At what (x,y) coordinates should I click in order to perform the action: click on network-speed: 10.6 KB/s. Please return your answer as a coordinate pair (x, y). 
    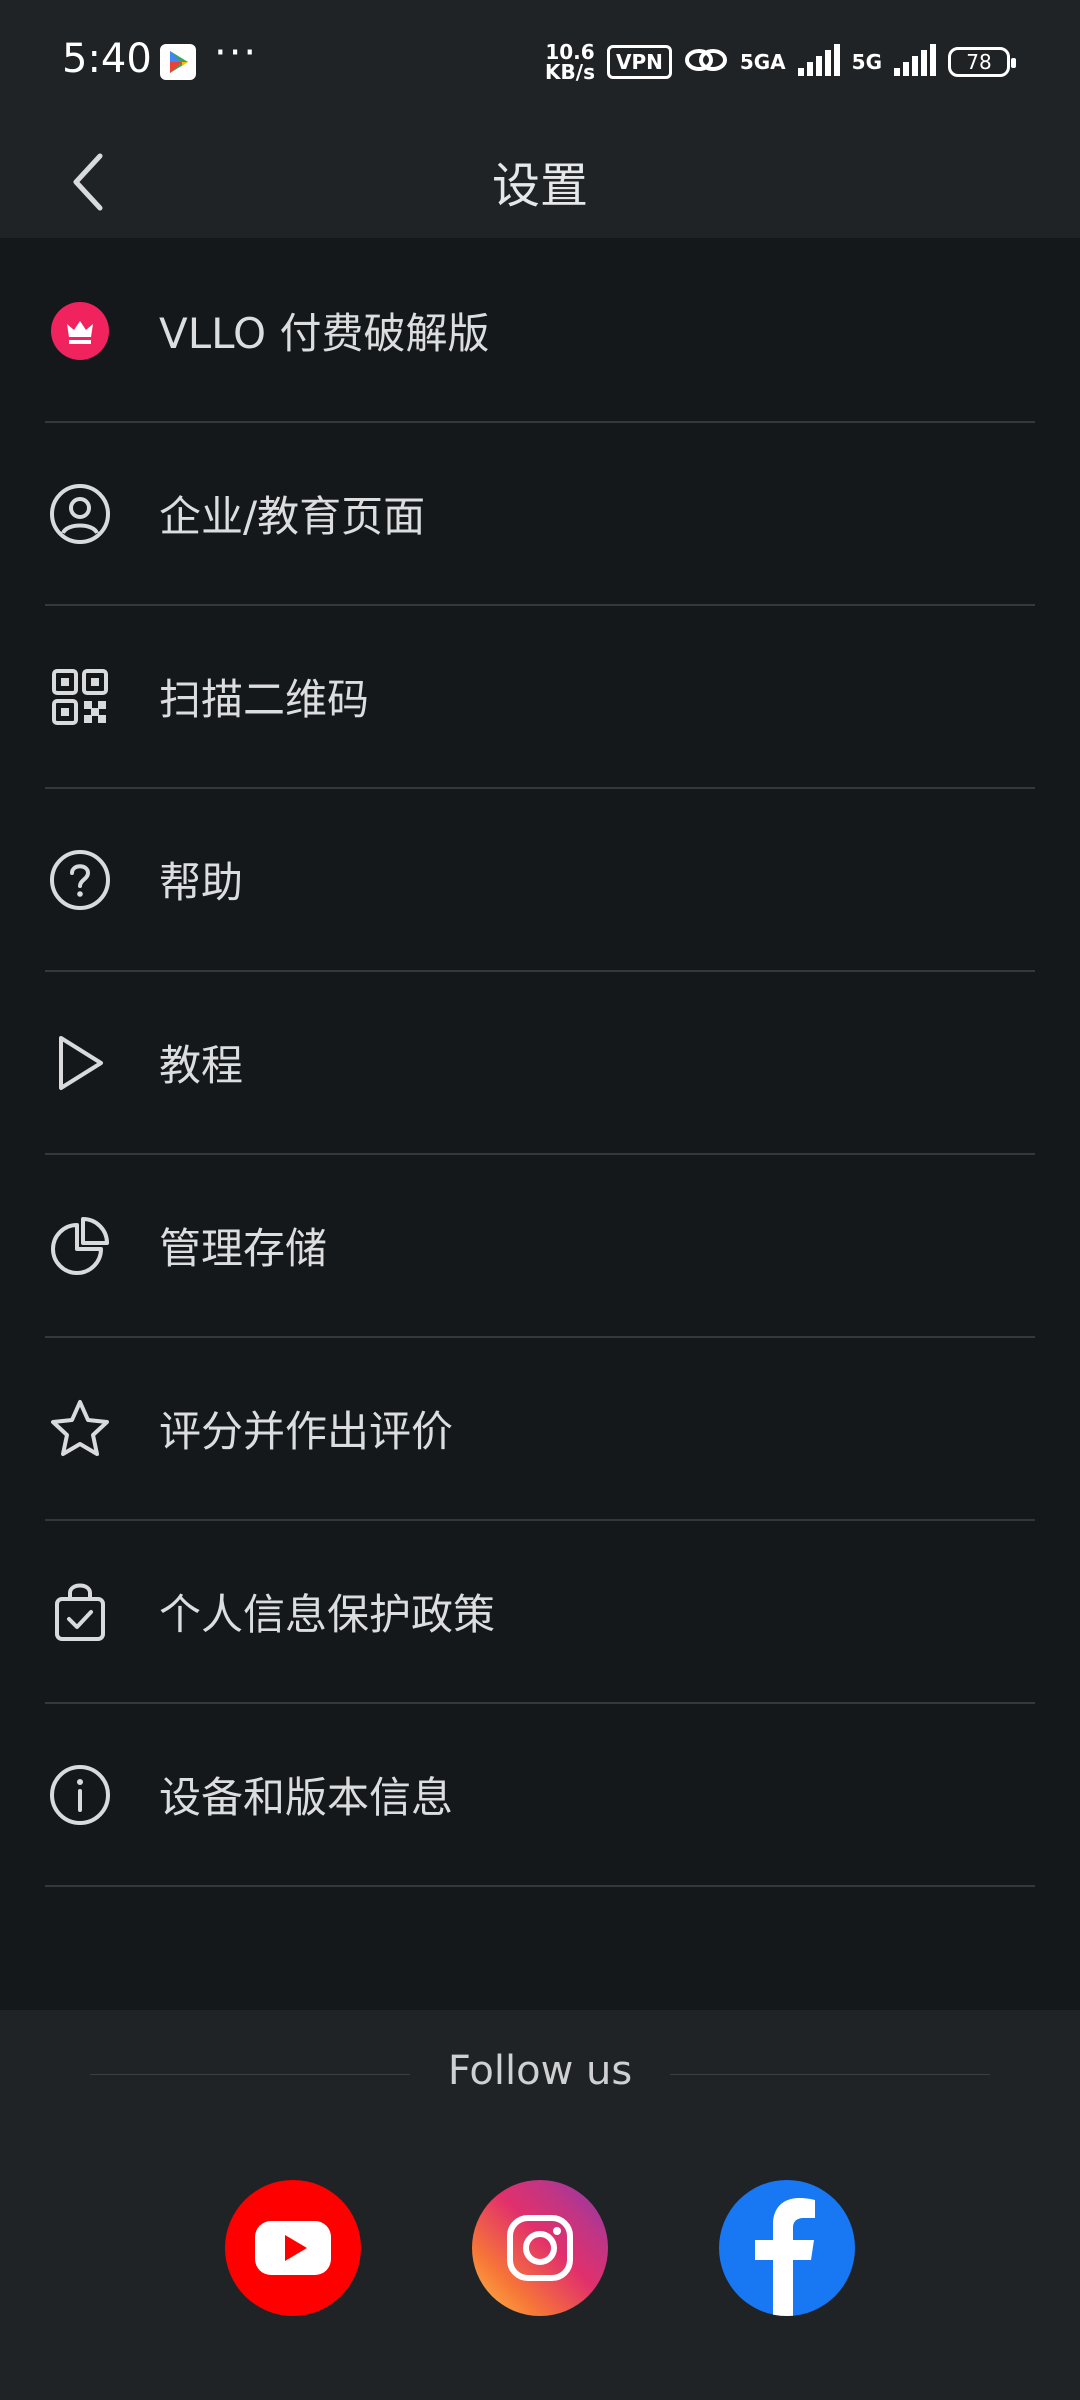
    Looking at the image, I should click on (570, 62).